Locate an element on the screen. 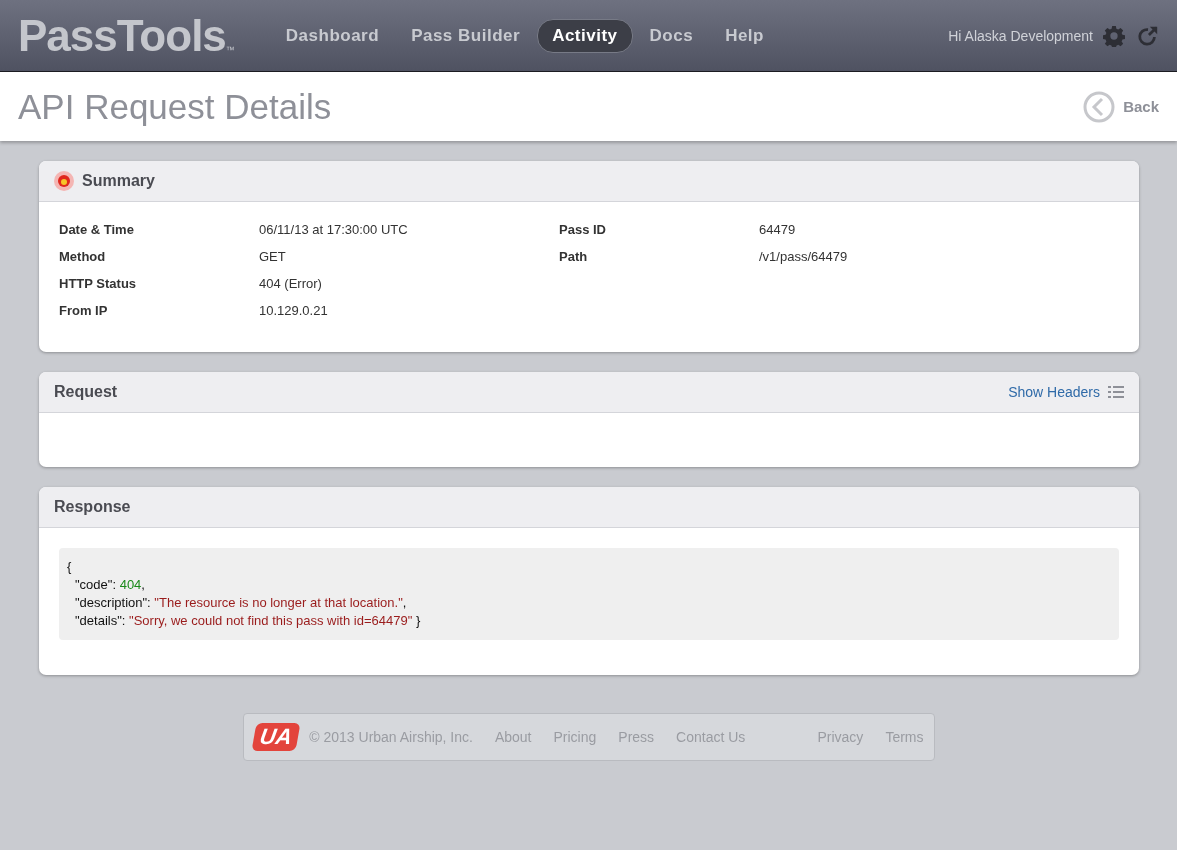 The height and width of the screenshot is (850, 1177). card-title: Request is located at coordinates (86, 392).